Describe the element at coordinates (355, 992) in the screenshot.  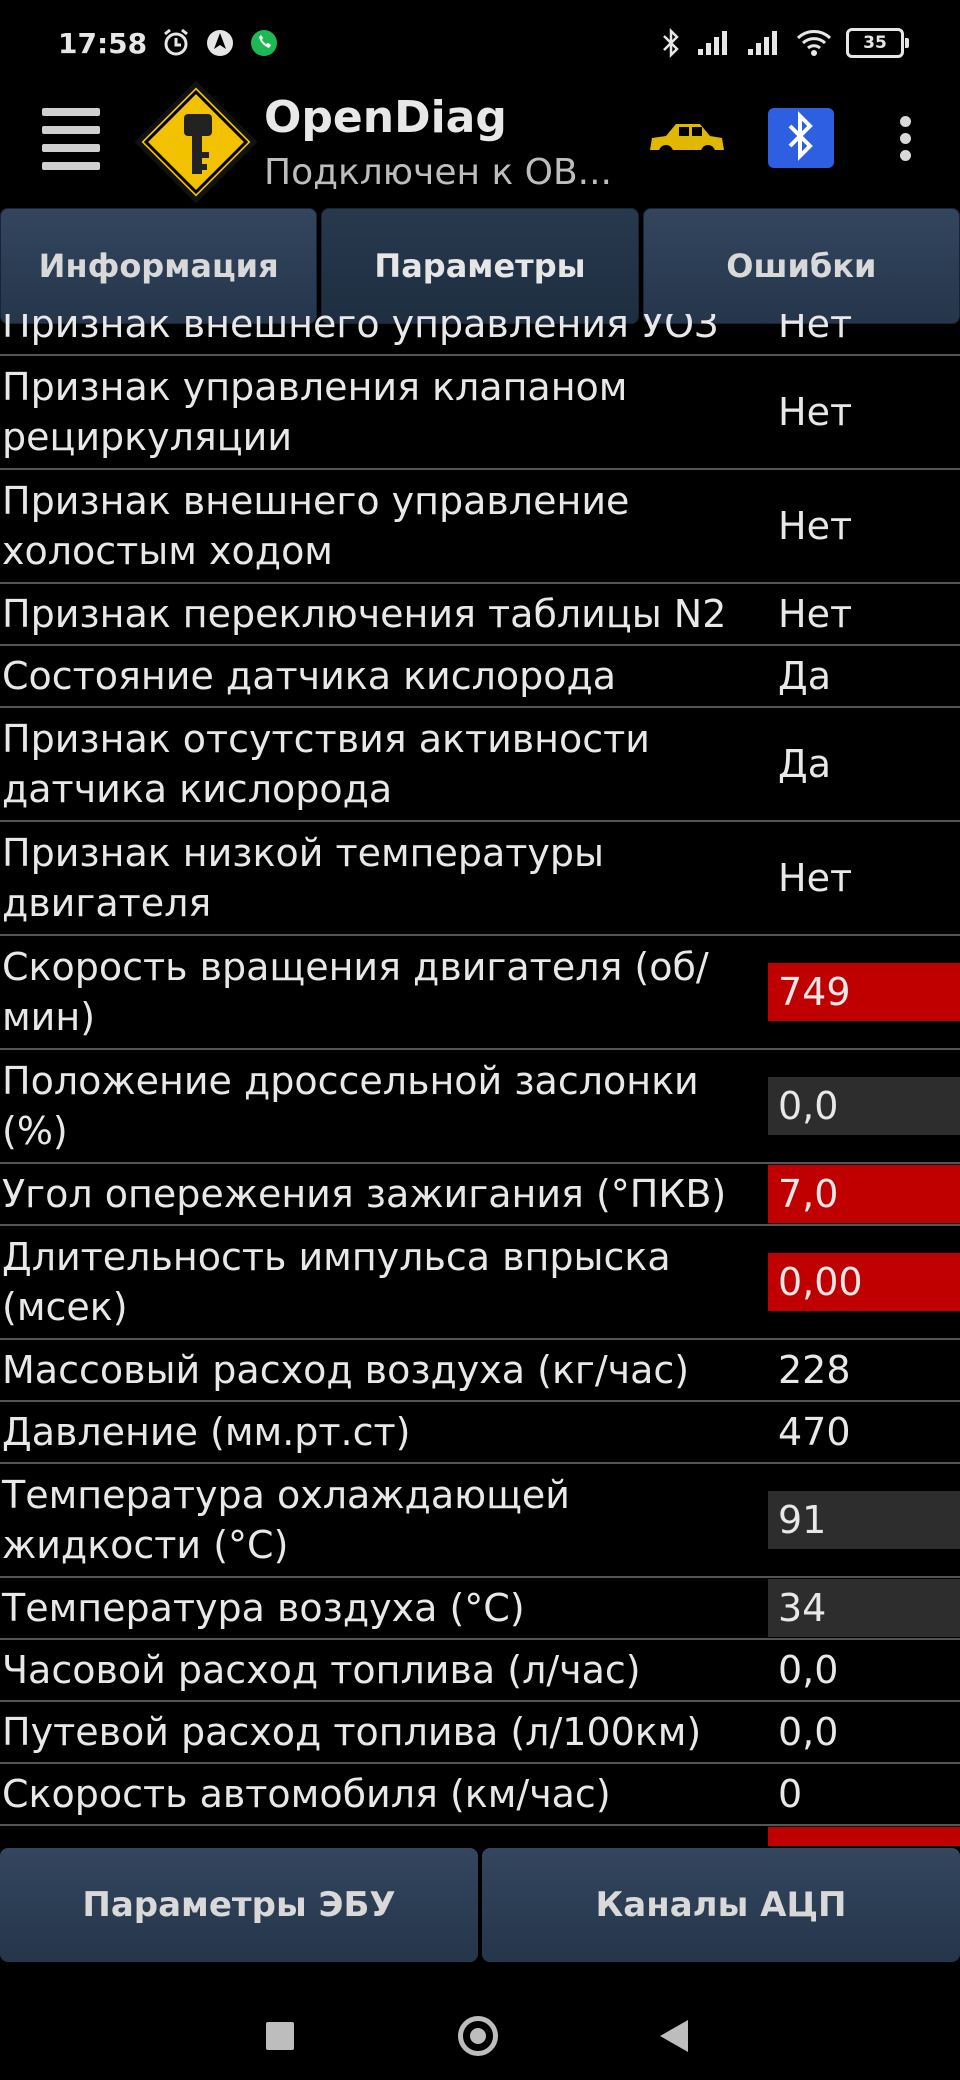
I see `parameter-name: Скорость вращения двигателя (об/мин)` at that location.